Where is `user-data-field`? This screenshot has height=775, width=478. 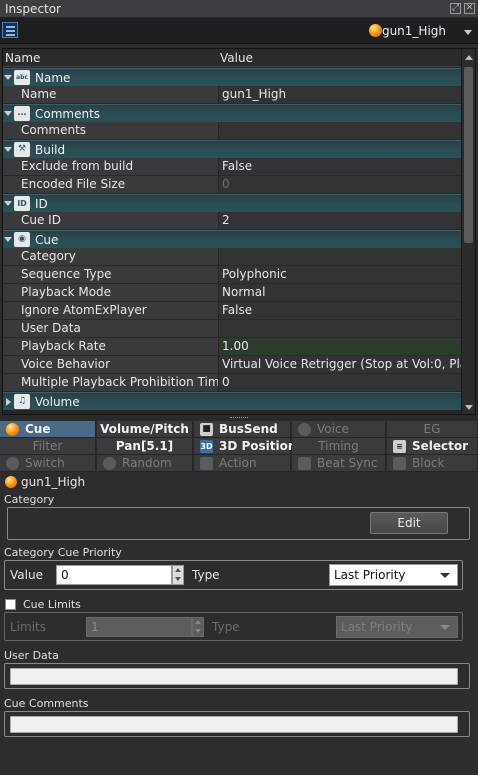
user-data-field is located at coordinates (234, 676).